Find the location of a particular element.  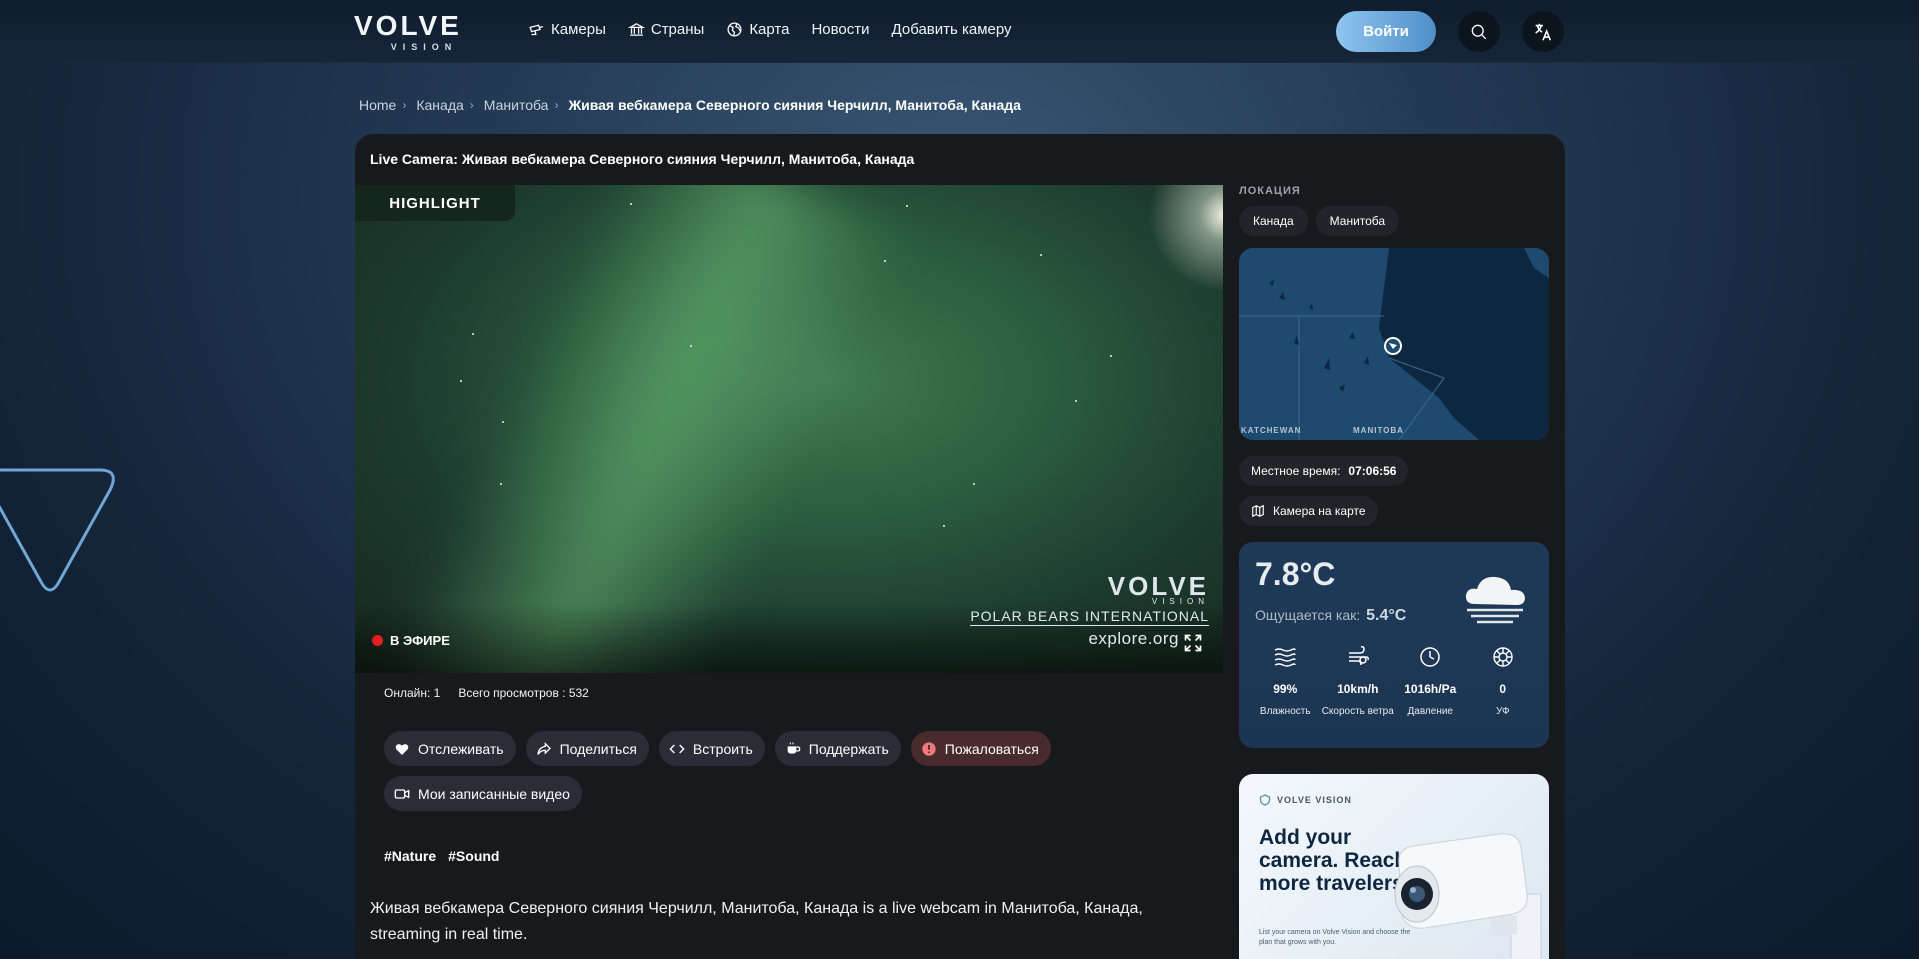

nav-item-news: Новости is located at coordinates (840, 29).